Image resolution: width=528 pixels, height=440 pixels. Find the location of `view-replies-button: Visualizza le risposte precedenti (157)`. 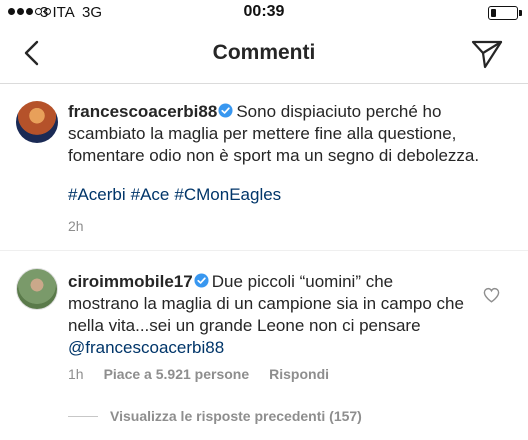

view-replies-button: Visualizza le risposte precedenti (157) is located at coordinates (215, 416).